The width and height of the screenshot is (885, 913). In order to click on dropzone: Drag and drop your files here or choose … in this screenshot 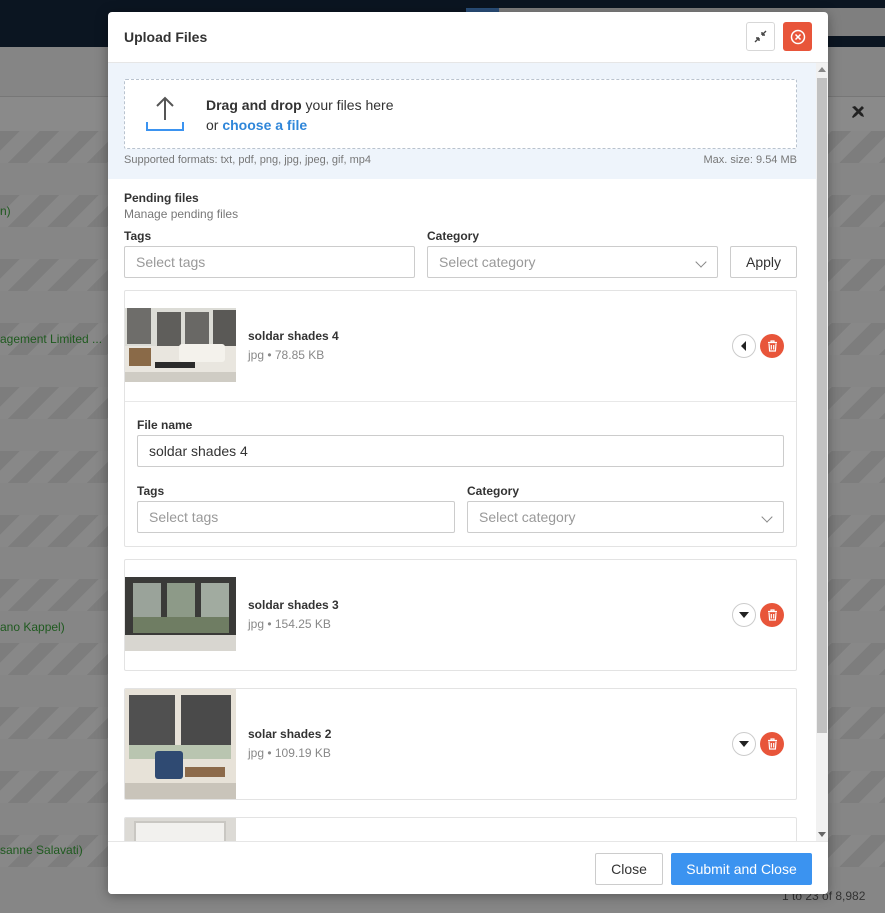, I will do `click(460, 114)`.